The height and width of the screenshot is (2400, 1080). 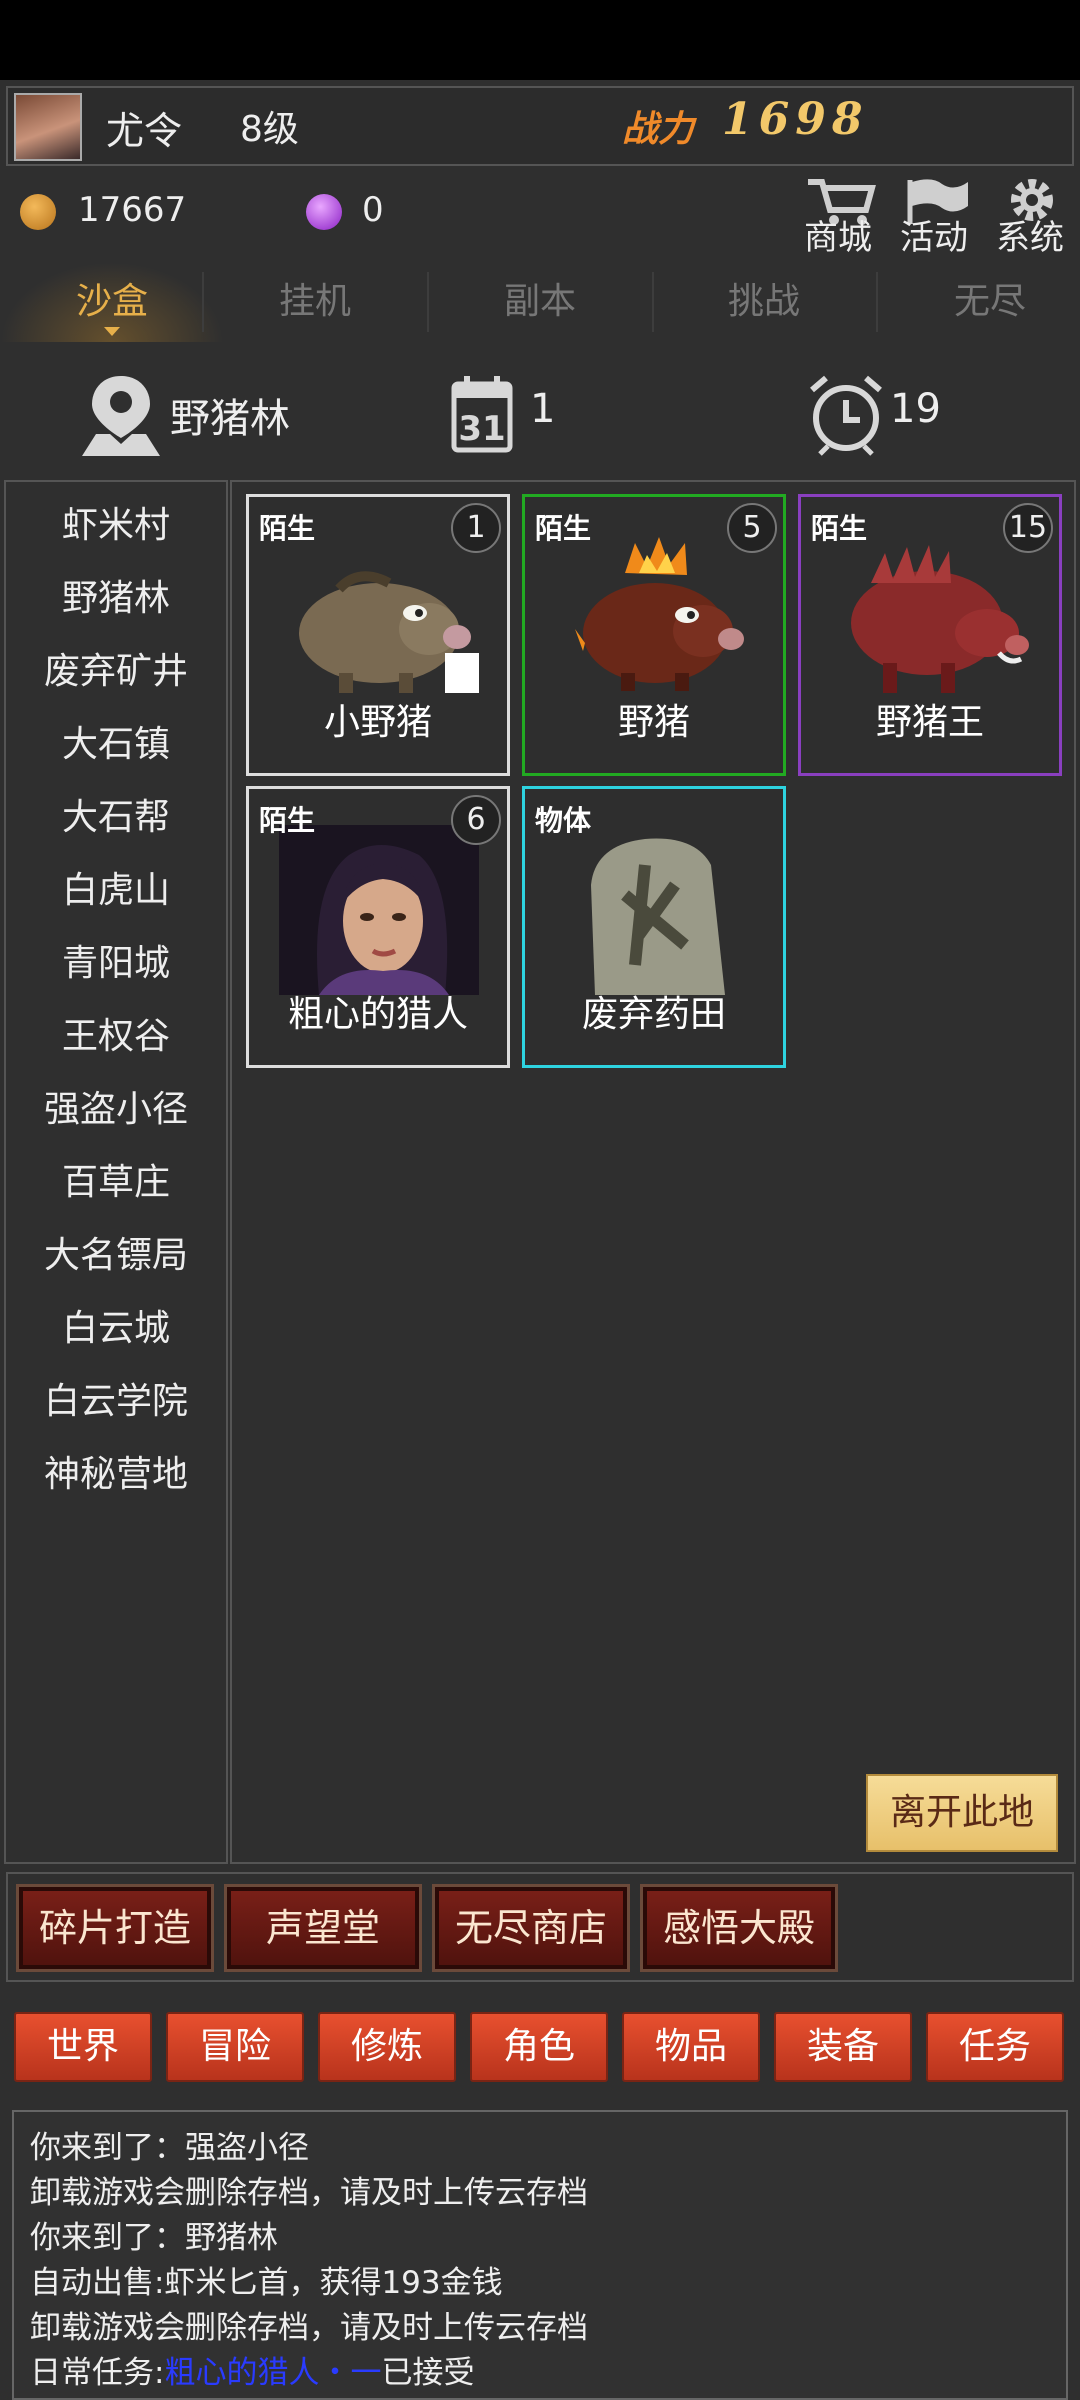 I want to click on npc-card-boar-king: 陌生 15 野猪王, so click(x=930, y=635).